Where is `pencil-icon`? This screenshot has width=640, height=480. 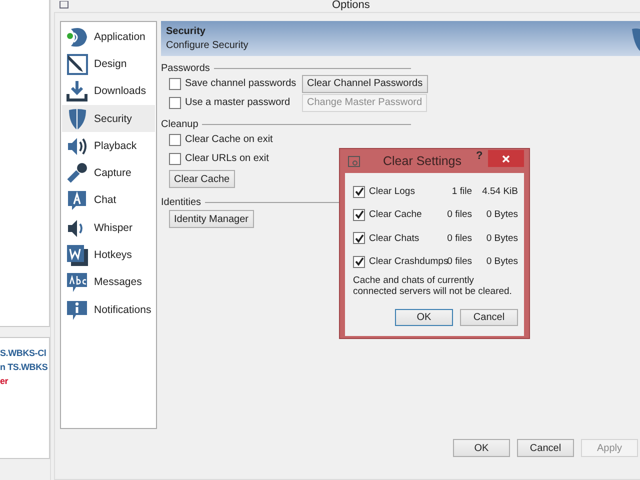
pencil-icon is located at coordinates (77, 64).